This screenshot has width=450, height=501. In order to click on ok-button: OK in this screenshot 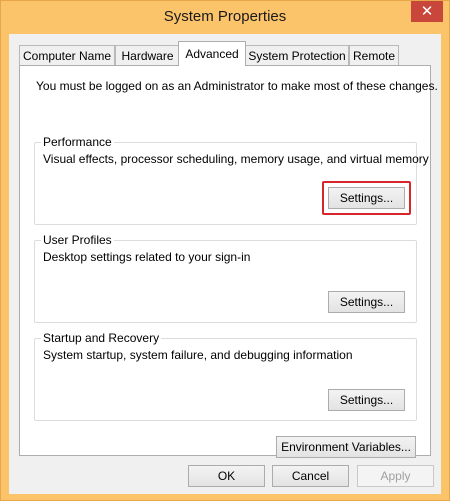, I will do `click(226, 476)`.